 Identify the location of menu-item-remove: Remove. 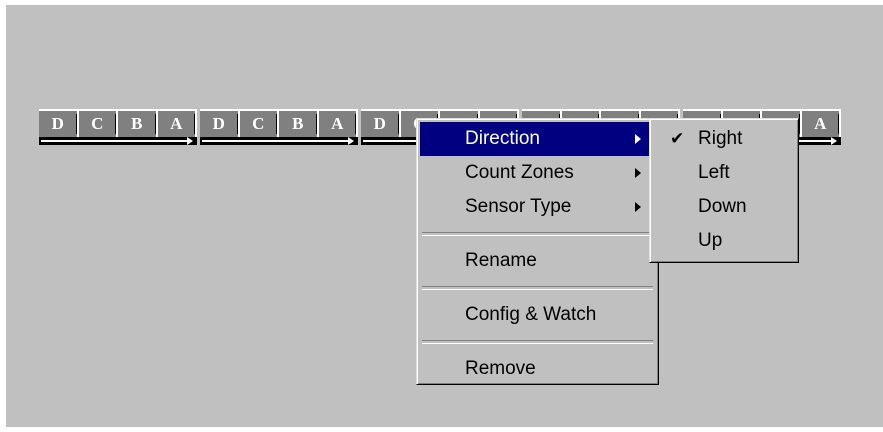
(537, 369).